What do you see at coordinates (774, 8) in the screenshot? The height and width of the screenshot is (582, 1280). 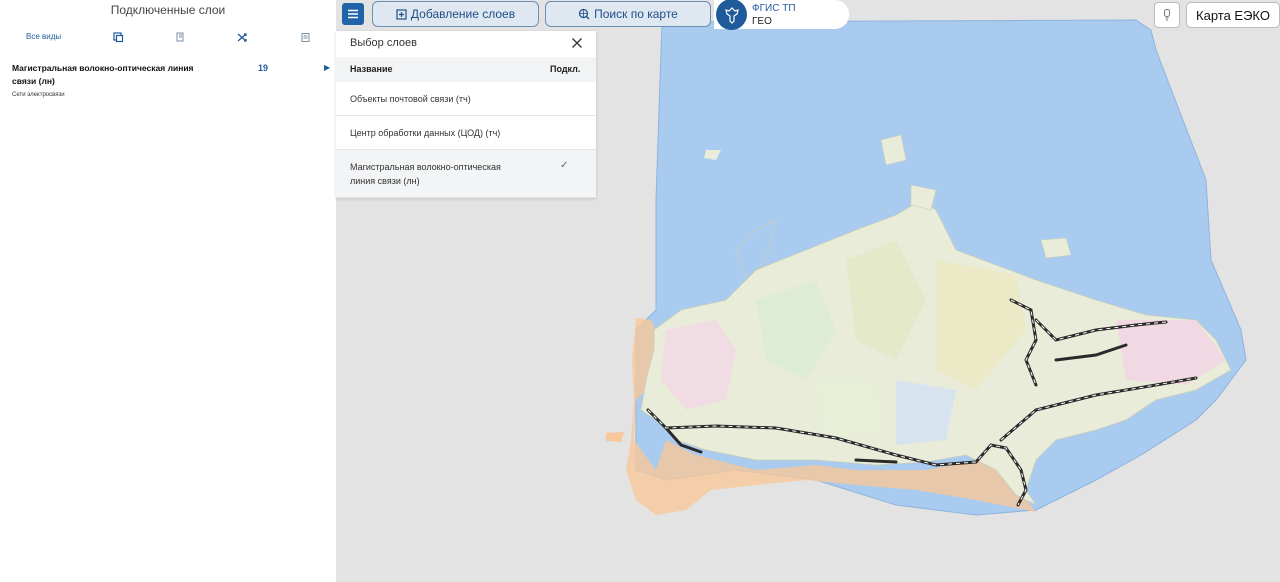 I see `logo-text-line1: ФГИС ТП` at bounding box center [774, 8].